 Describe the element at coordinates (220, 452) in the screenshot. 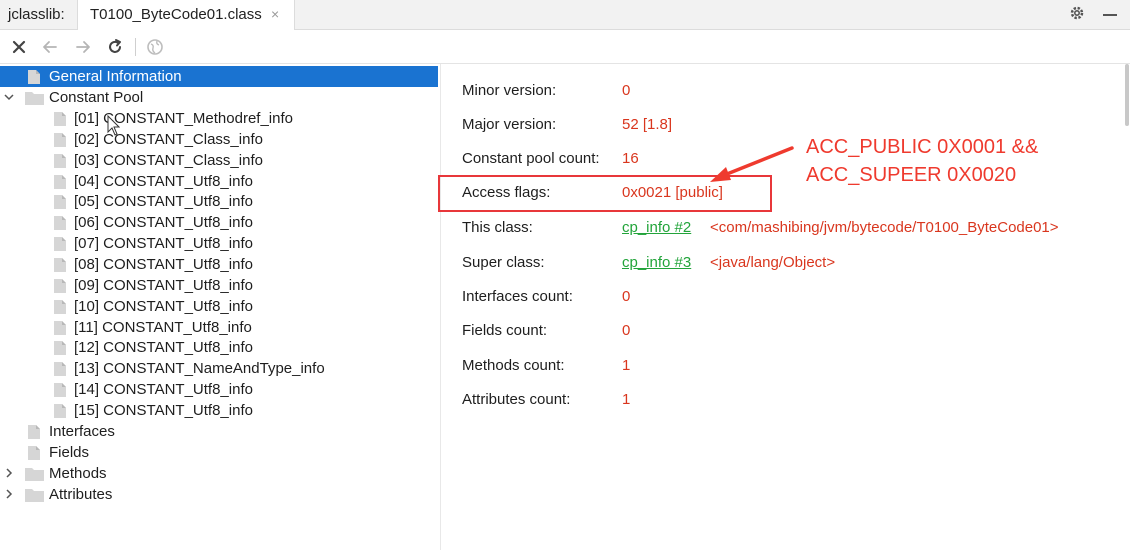

I see `tree-item-fields: Fields` at that location.